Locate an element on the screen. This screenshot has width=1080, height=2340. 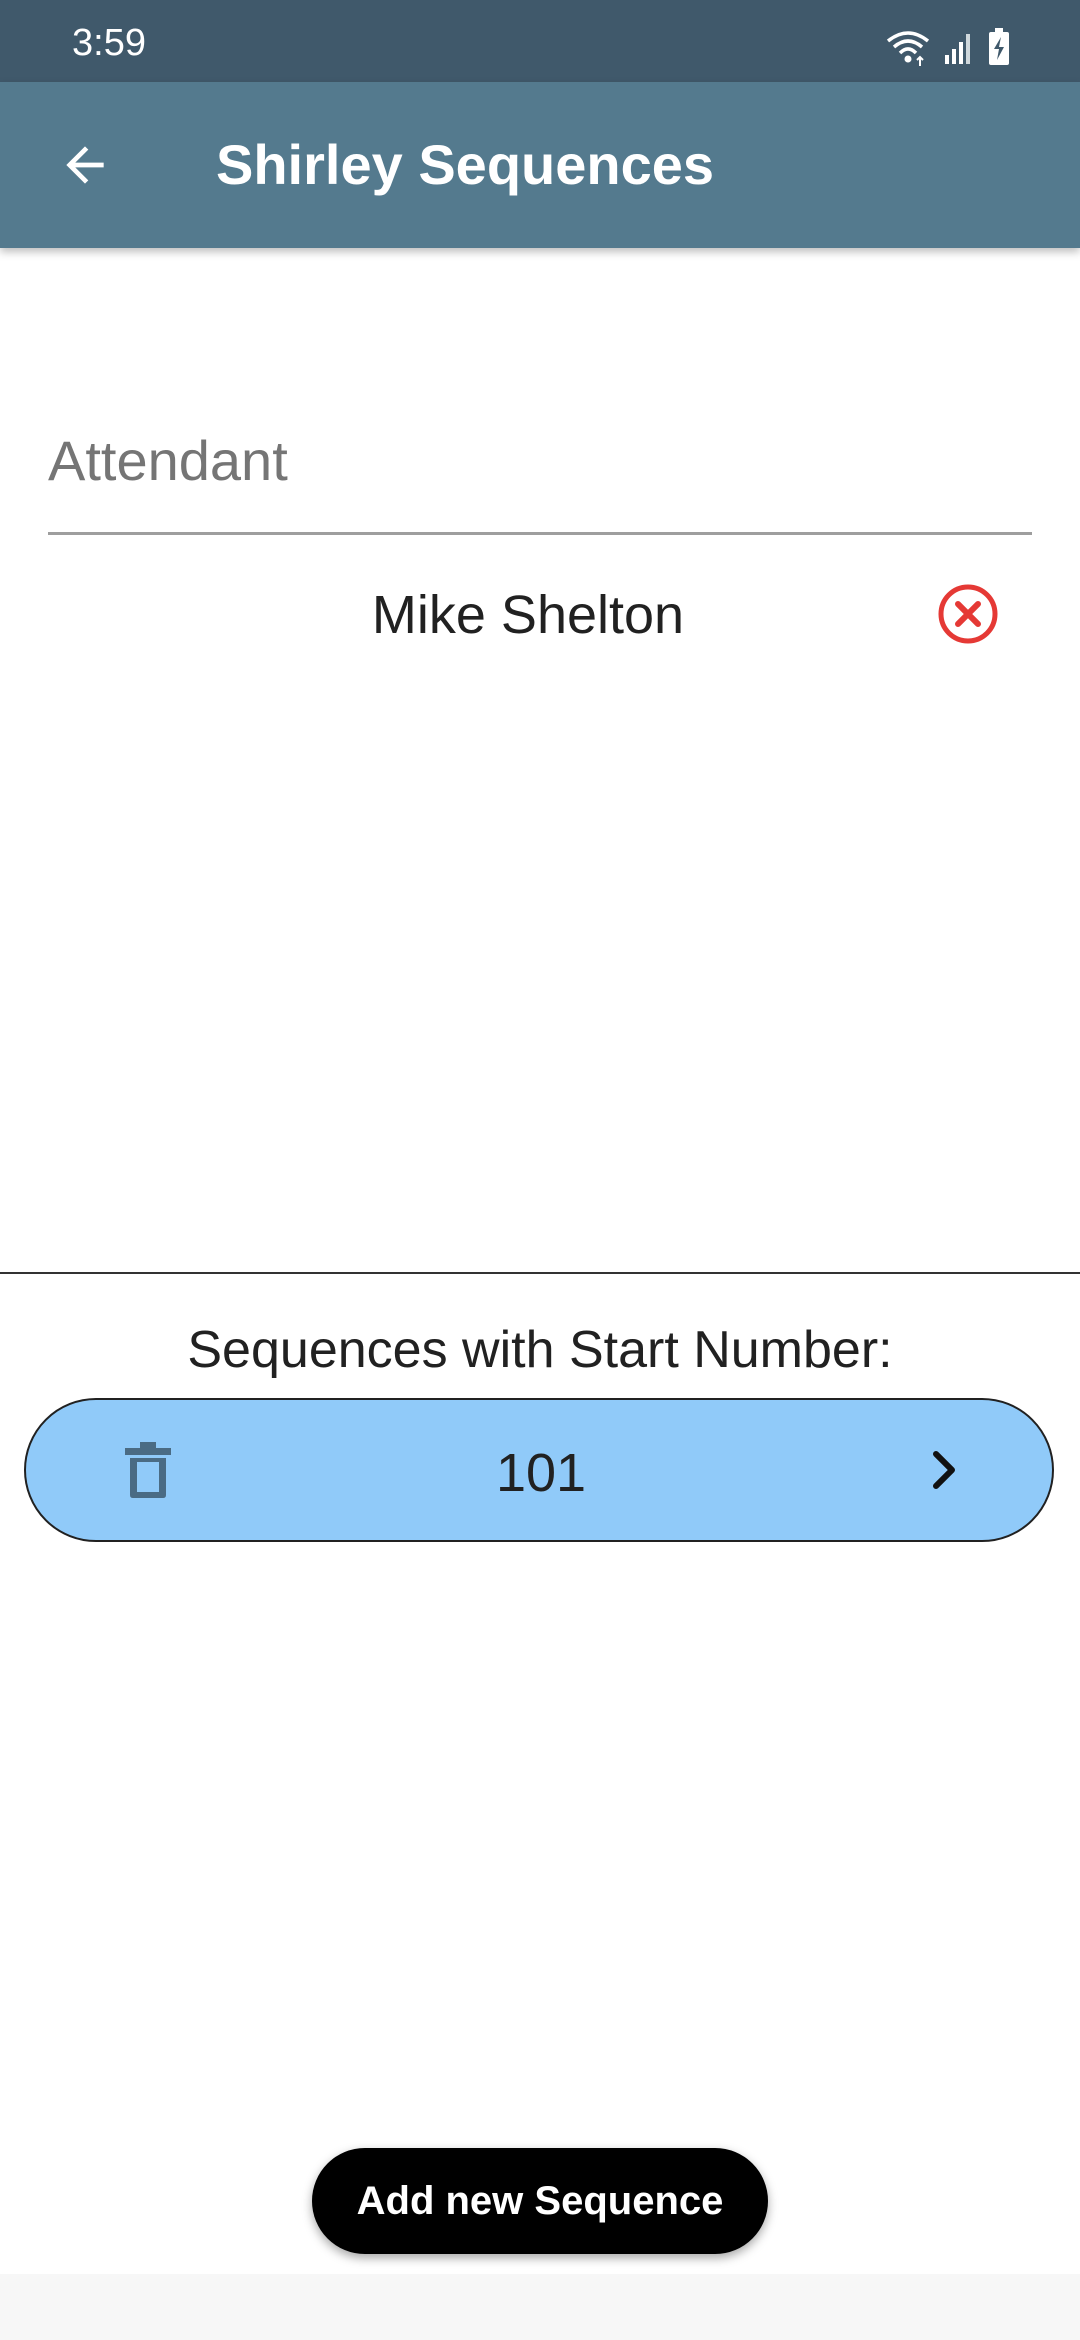
status-bar: 3:59 is located at coordinates (540, 41).